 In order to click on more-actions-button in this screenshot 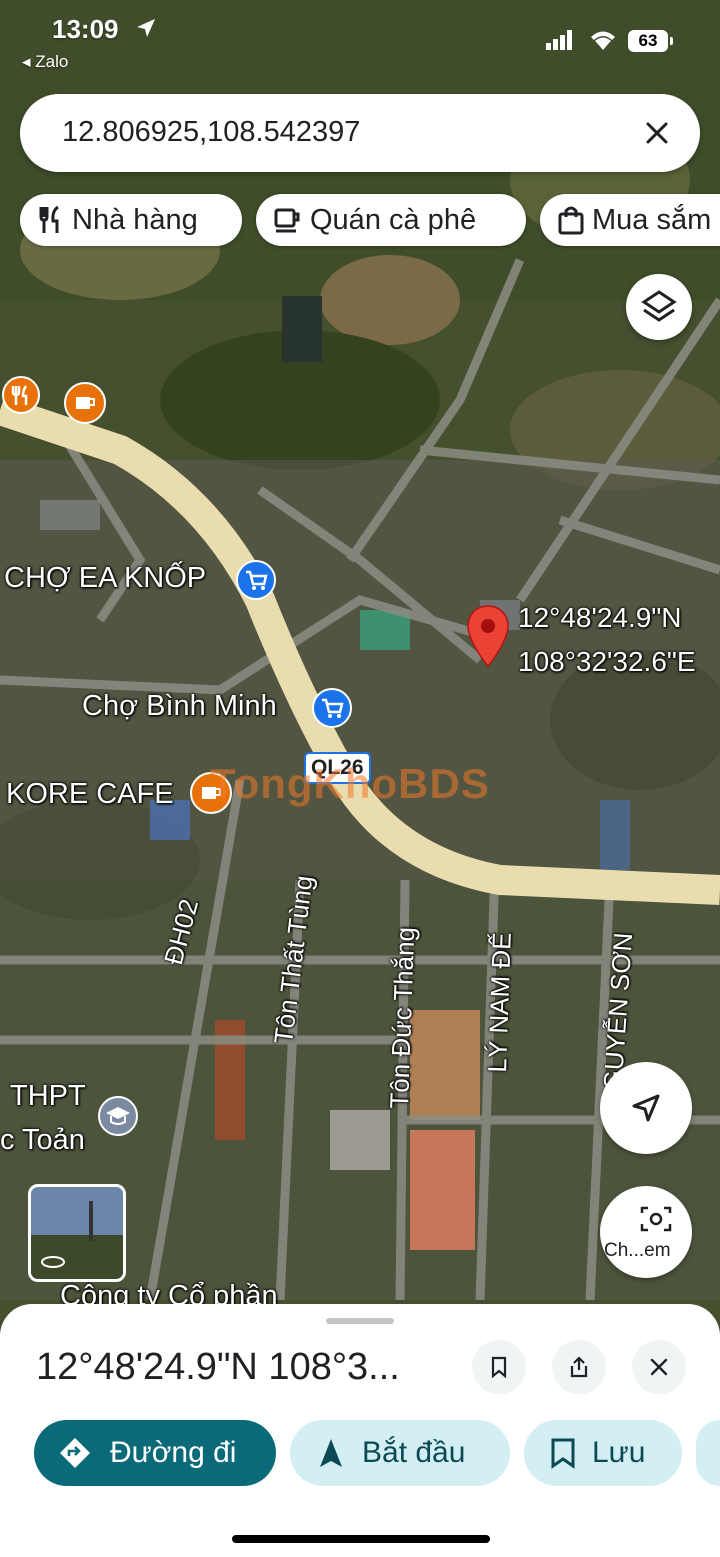, I will do `click(708, 1453)`.